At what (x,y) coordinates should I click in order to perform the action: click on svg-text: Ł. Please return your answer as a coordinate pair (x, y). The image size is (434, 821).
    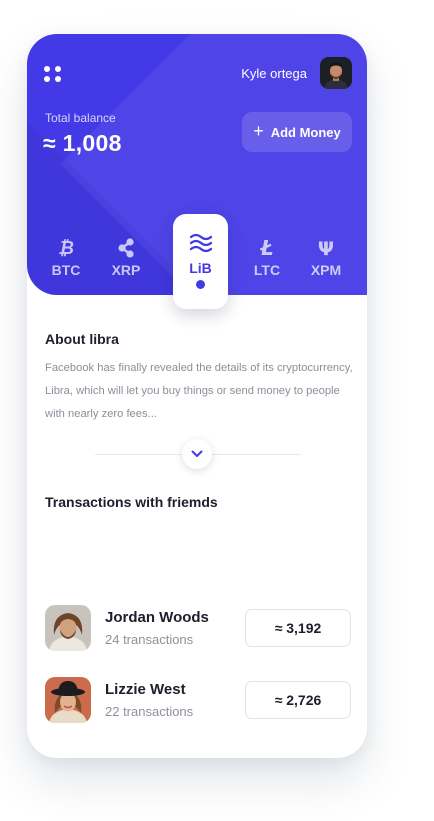
    Looking at the image, I should click on (266, 248).